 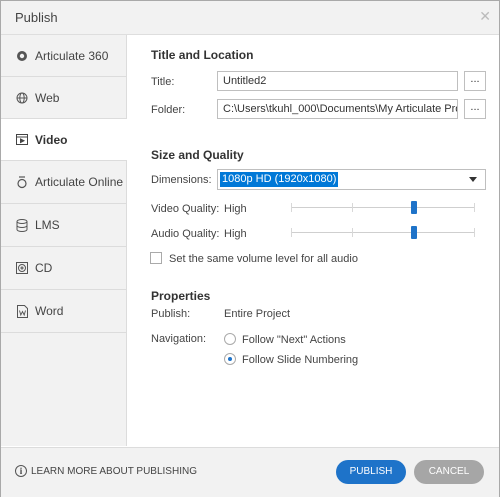 What do you see at coordinates (351, 179) in the screenshot?
I see `dimensions-select: 1080p HD (1920x1080)` at bounding box center [351, 179].